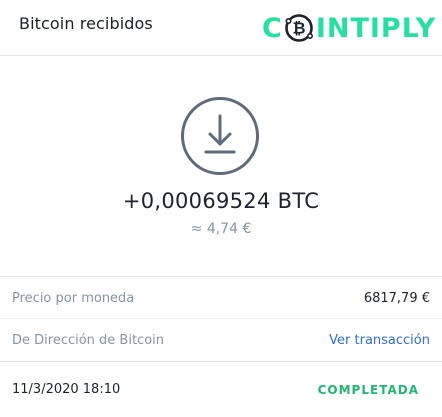  Describe the element at coordinates (221, 201) in the screenshot. I see `amount-btc: +0,00069524 BTC` at that location.